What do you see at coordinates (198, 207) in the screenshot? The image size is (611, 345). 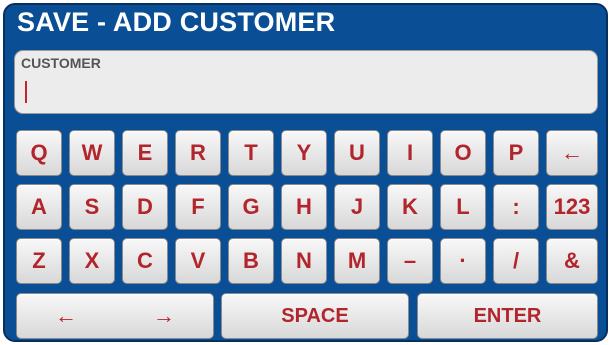 I see `key-f: F` at bounding box center [198, 207].